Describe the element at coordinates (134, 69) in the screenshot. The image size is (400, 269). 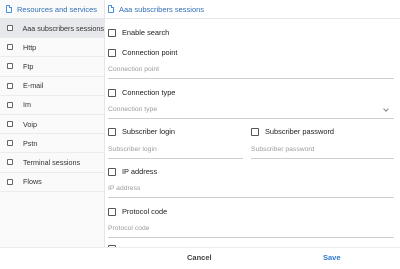
I see `connection-point-placeholder: Connection point` at that location.